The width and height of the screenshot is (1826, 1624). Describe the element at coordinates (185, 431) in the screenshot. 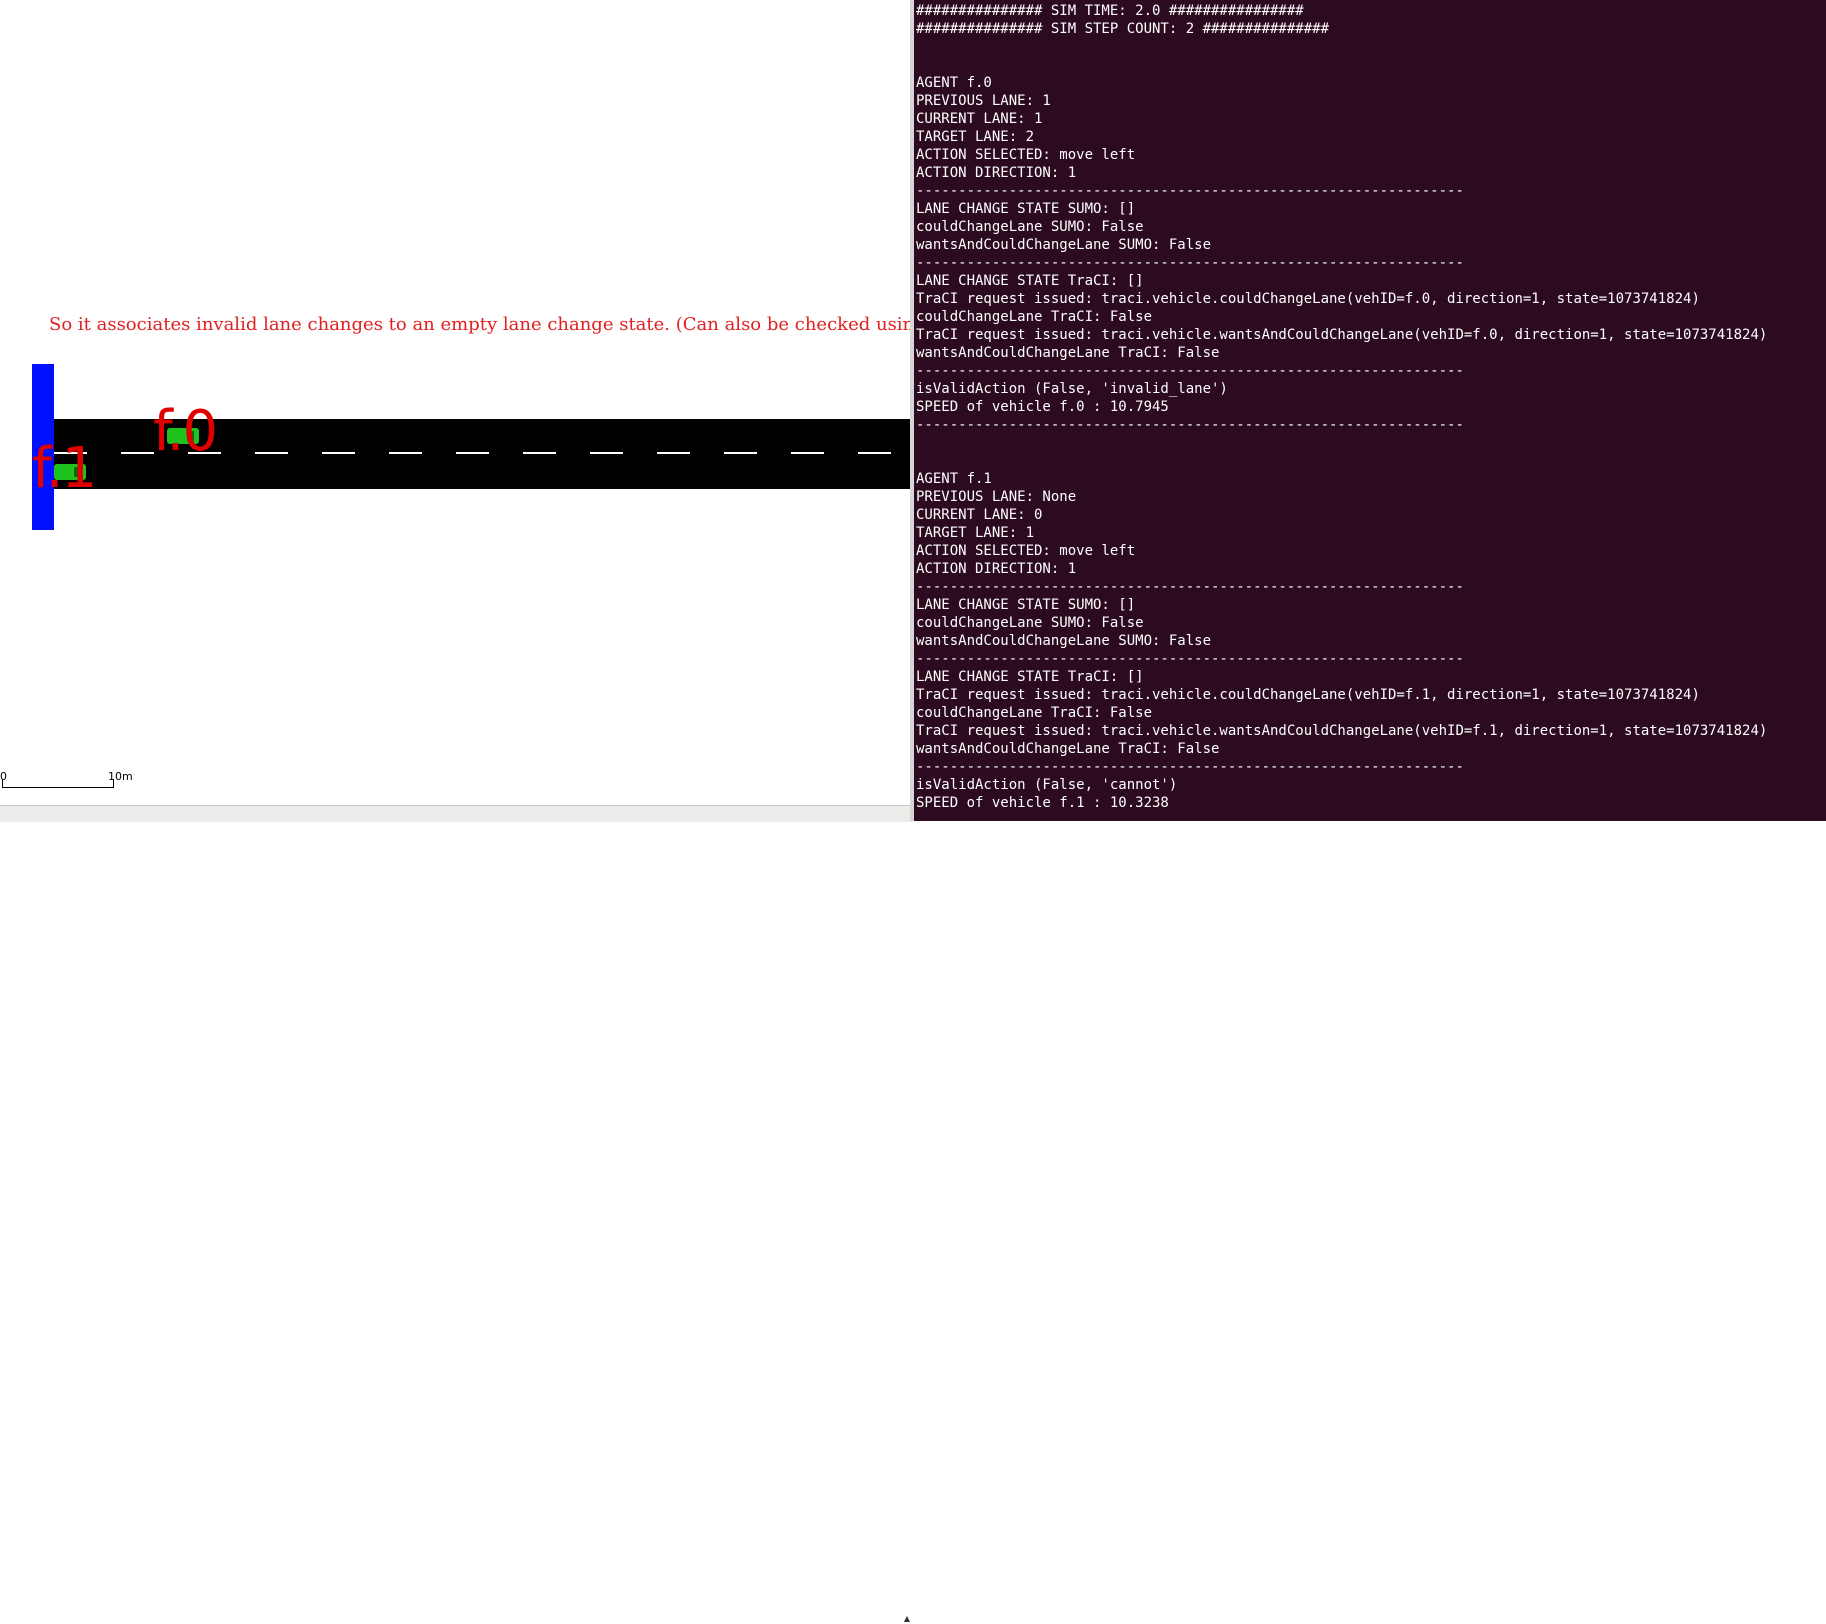

I see `vehicle-label-f0: f.0` at that location.